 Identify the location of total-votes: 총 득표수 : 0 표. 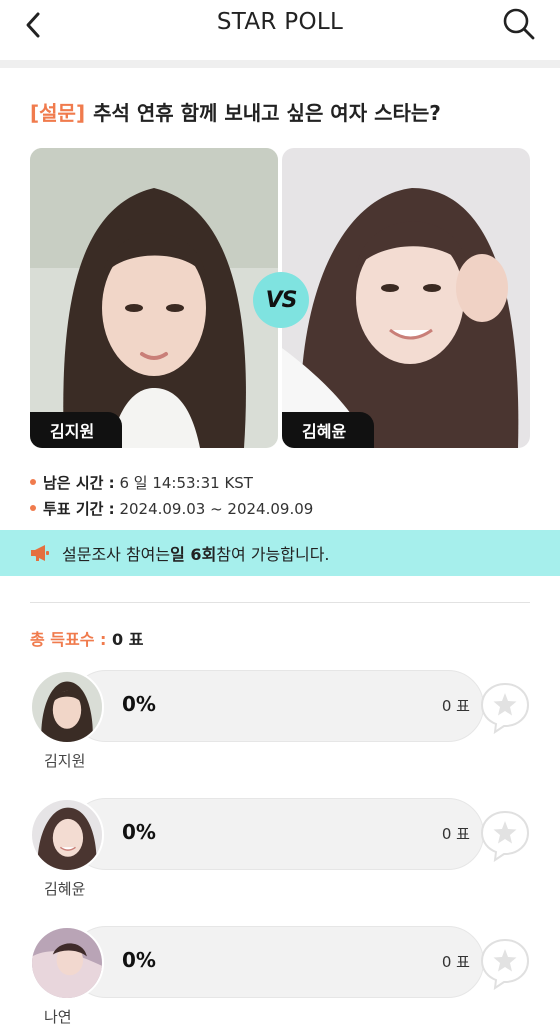
(86, 638).